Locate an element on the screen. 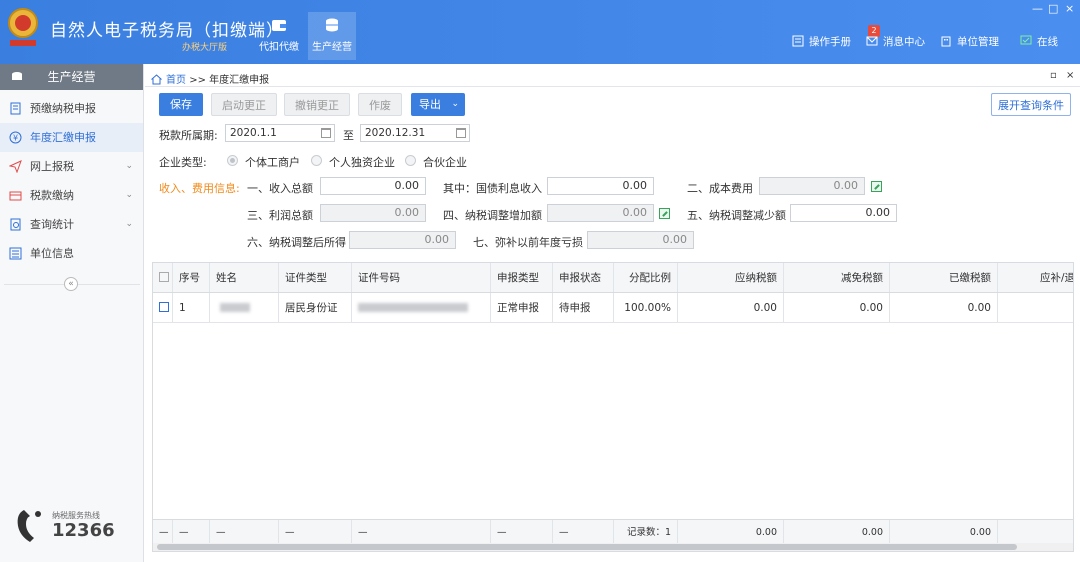 The image size is (1080, 562). row-name-redacted is located at coordinates (244, 307).